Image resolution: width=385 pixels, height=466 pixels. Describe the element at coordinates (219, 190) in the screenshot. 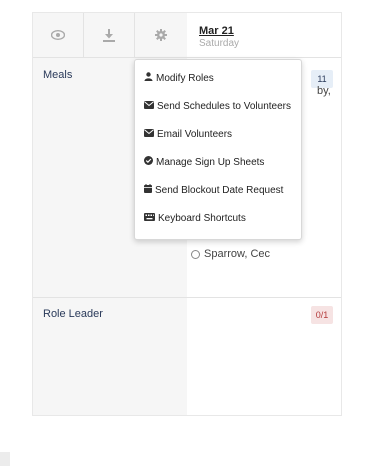

I see `menu-item-label: Send Blockout Date Request` at that location.